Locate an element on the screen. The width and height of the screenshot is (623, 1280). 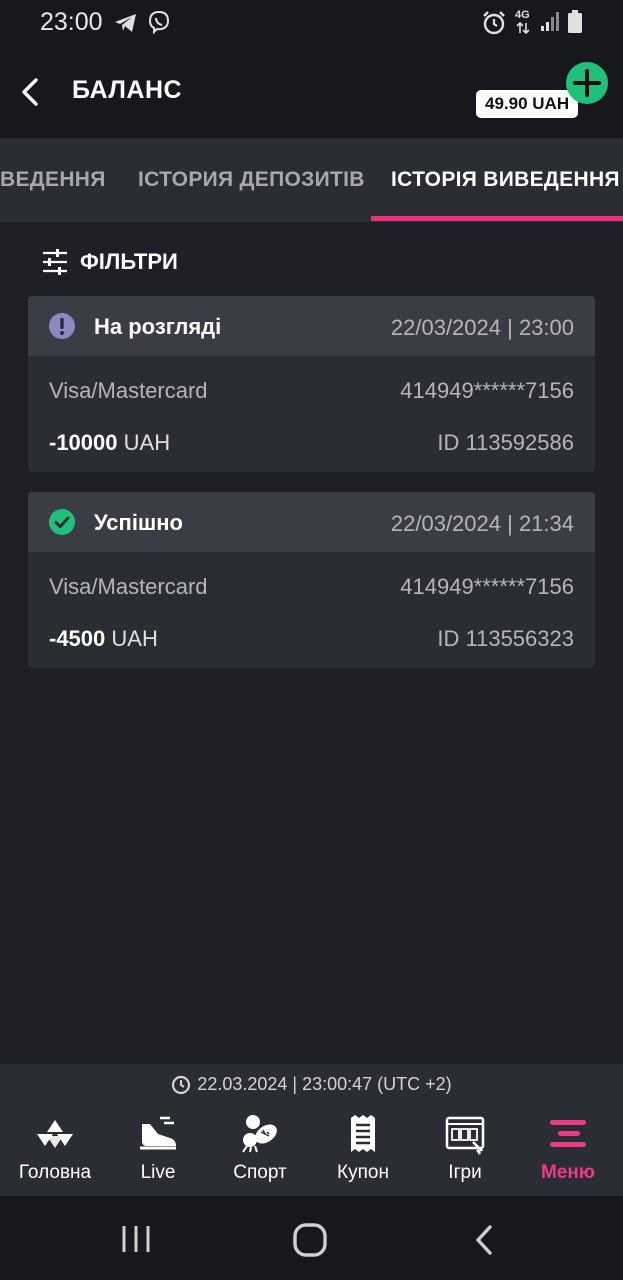
amount-value: -10000 is located at coordinates (83, 442).